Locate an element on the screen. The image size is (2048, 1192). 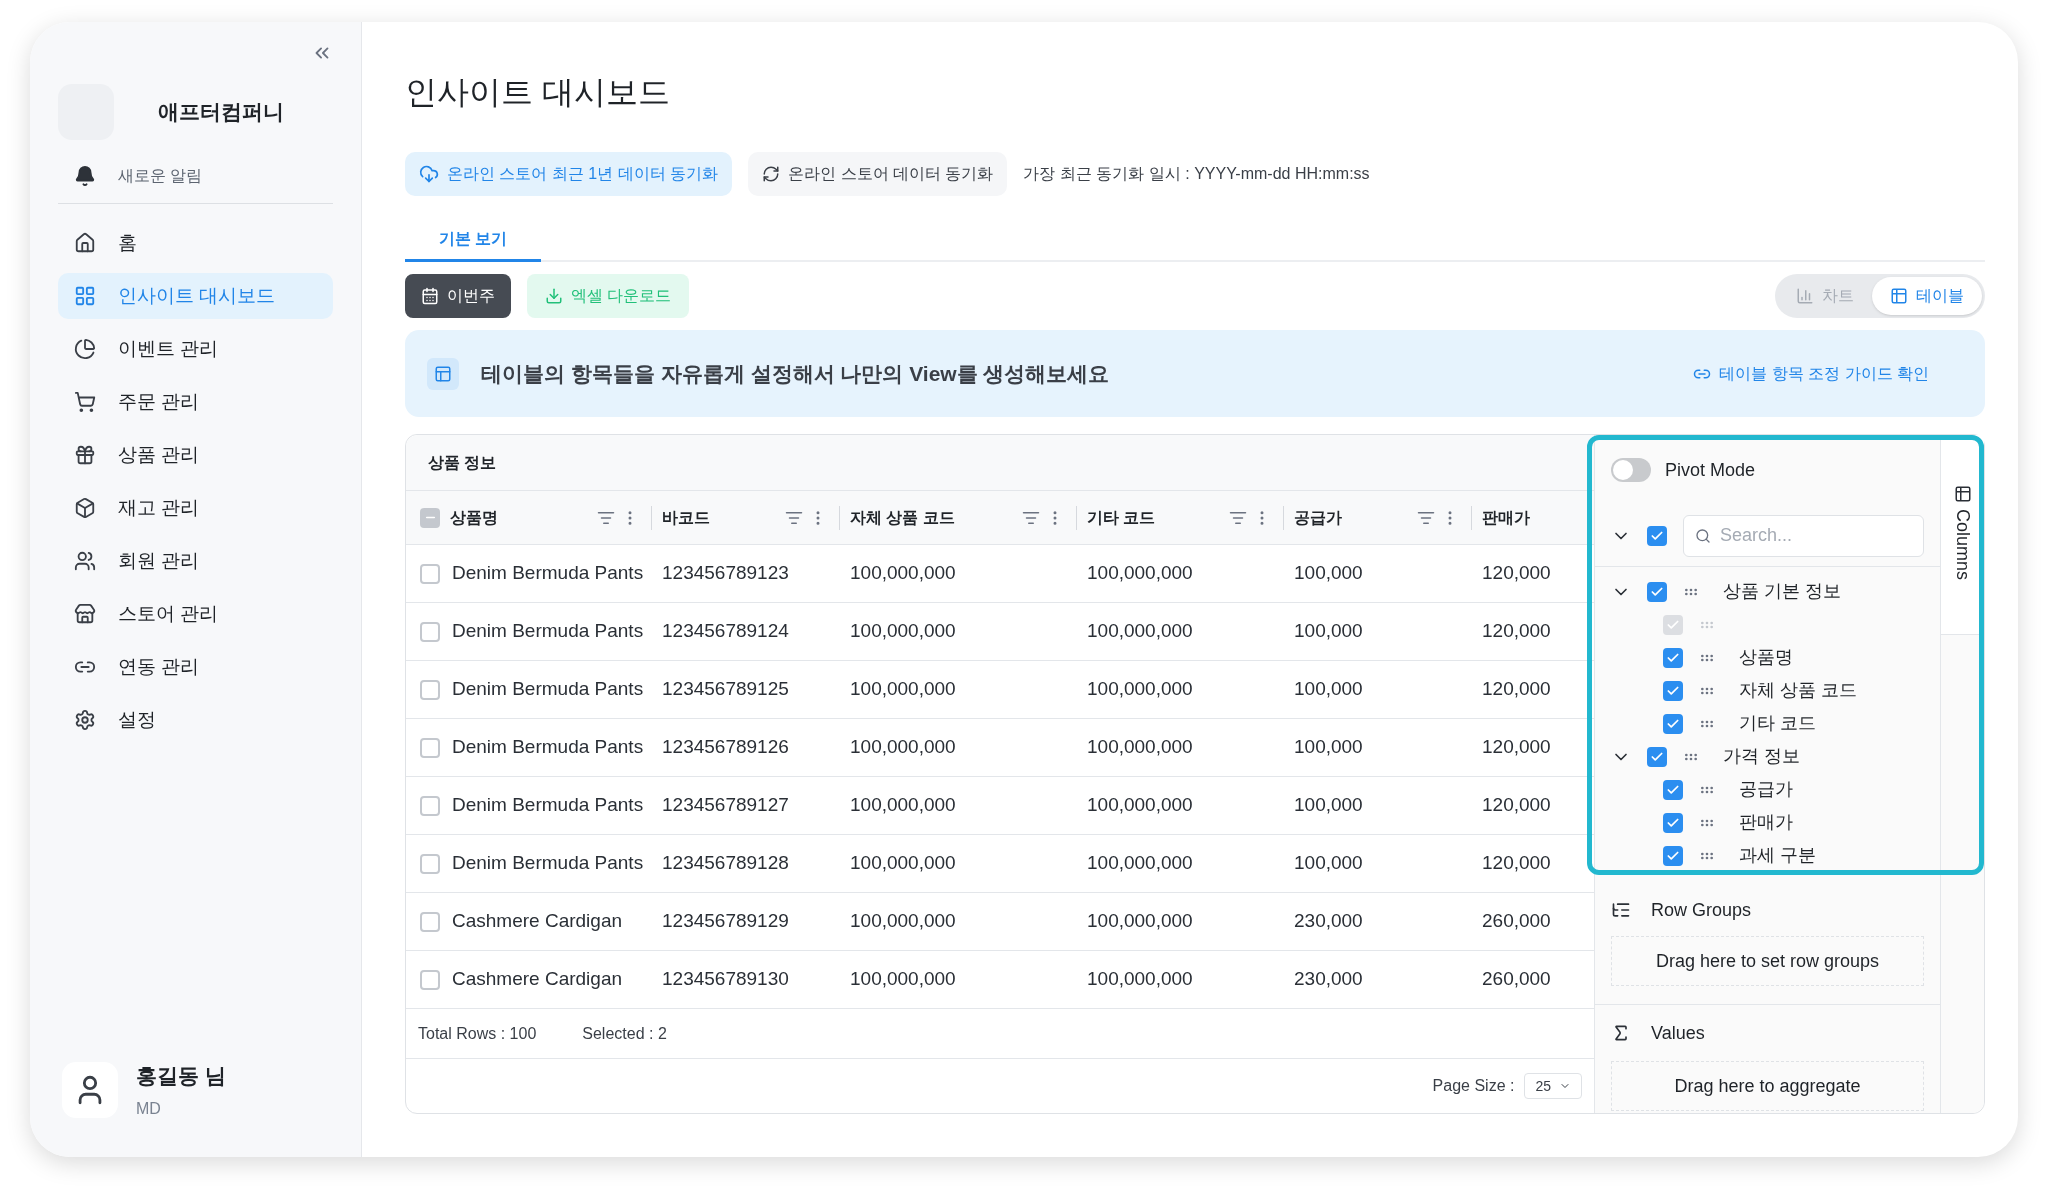
gift-icon is located at coordinates (85, 455).